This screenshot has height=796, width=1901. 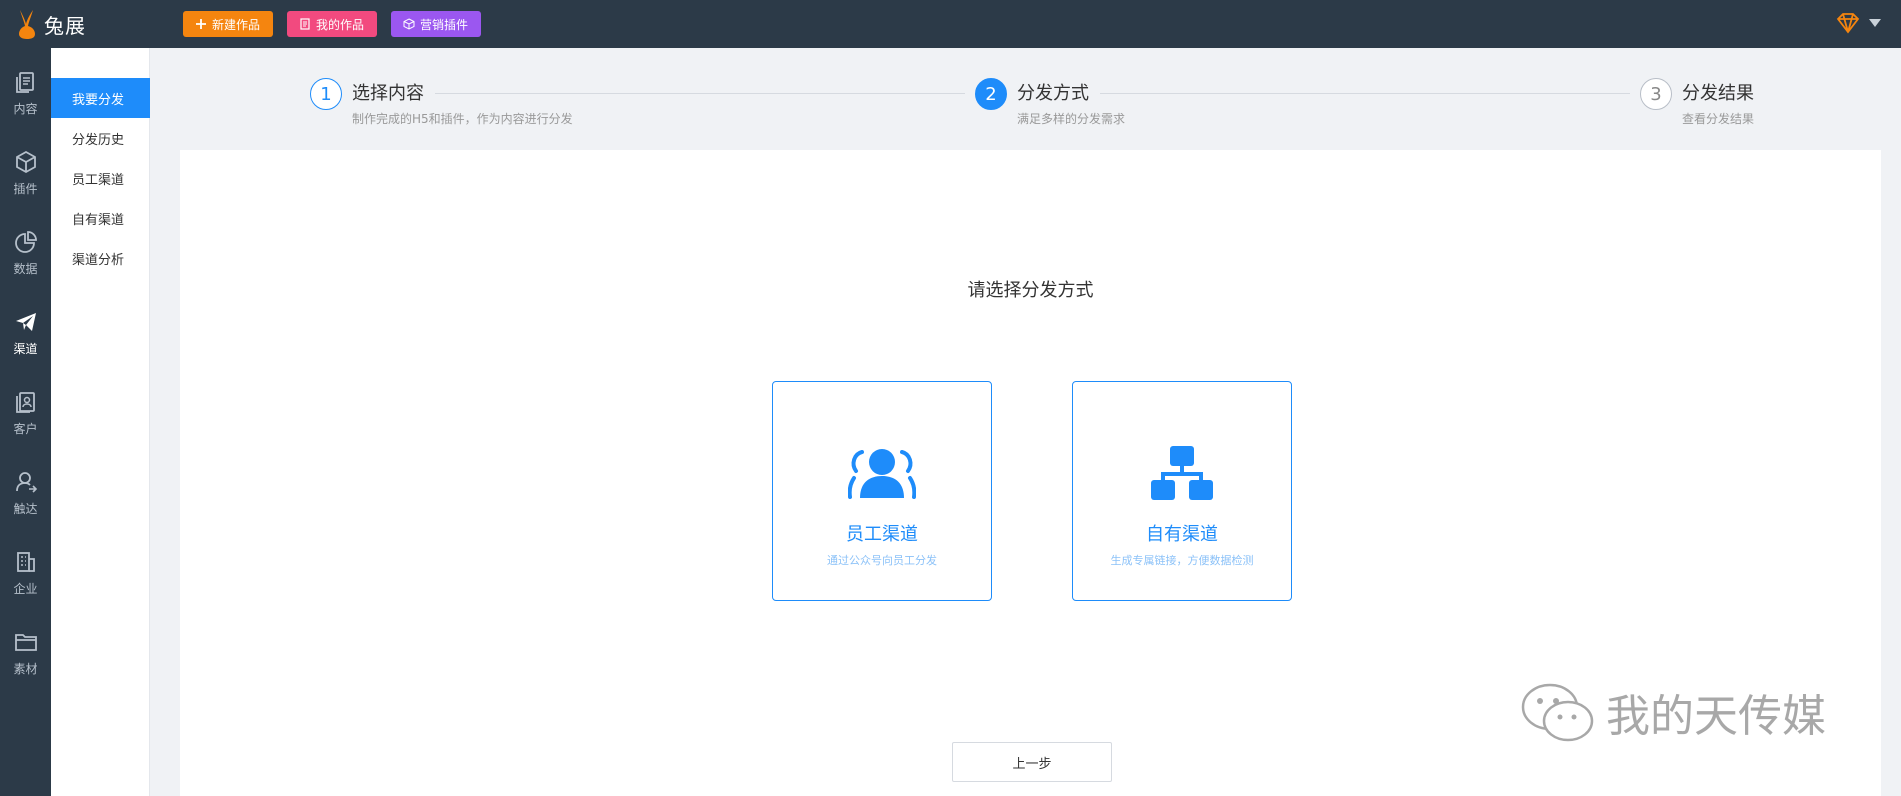 What do you see at coordinates (1182, 560) in the screenshot?
I see `card-desc: 生成专属链接，方便数据检测` at bounding box center [1182, 560].